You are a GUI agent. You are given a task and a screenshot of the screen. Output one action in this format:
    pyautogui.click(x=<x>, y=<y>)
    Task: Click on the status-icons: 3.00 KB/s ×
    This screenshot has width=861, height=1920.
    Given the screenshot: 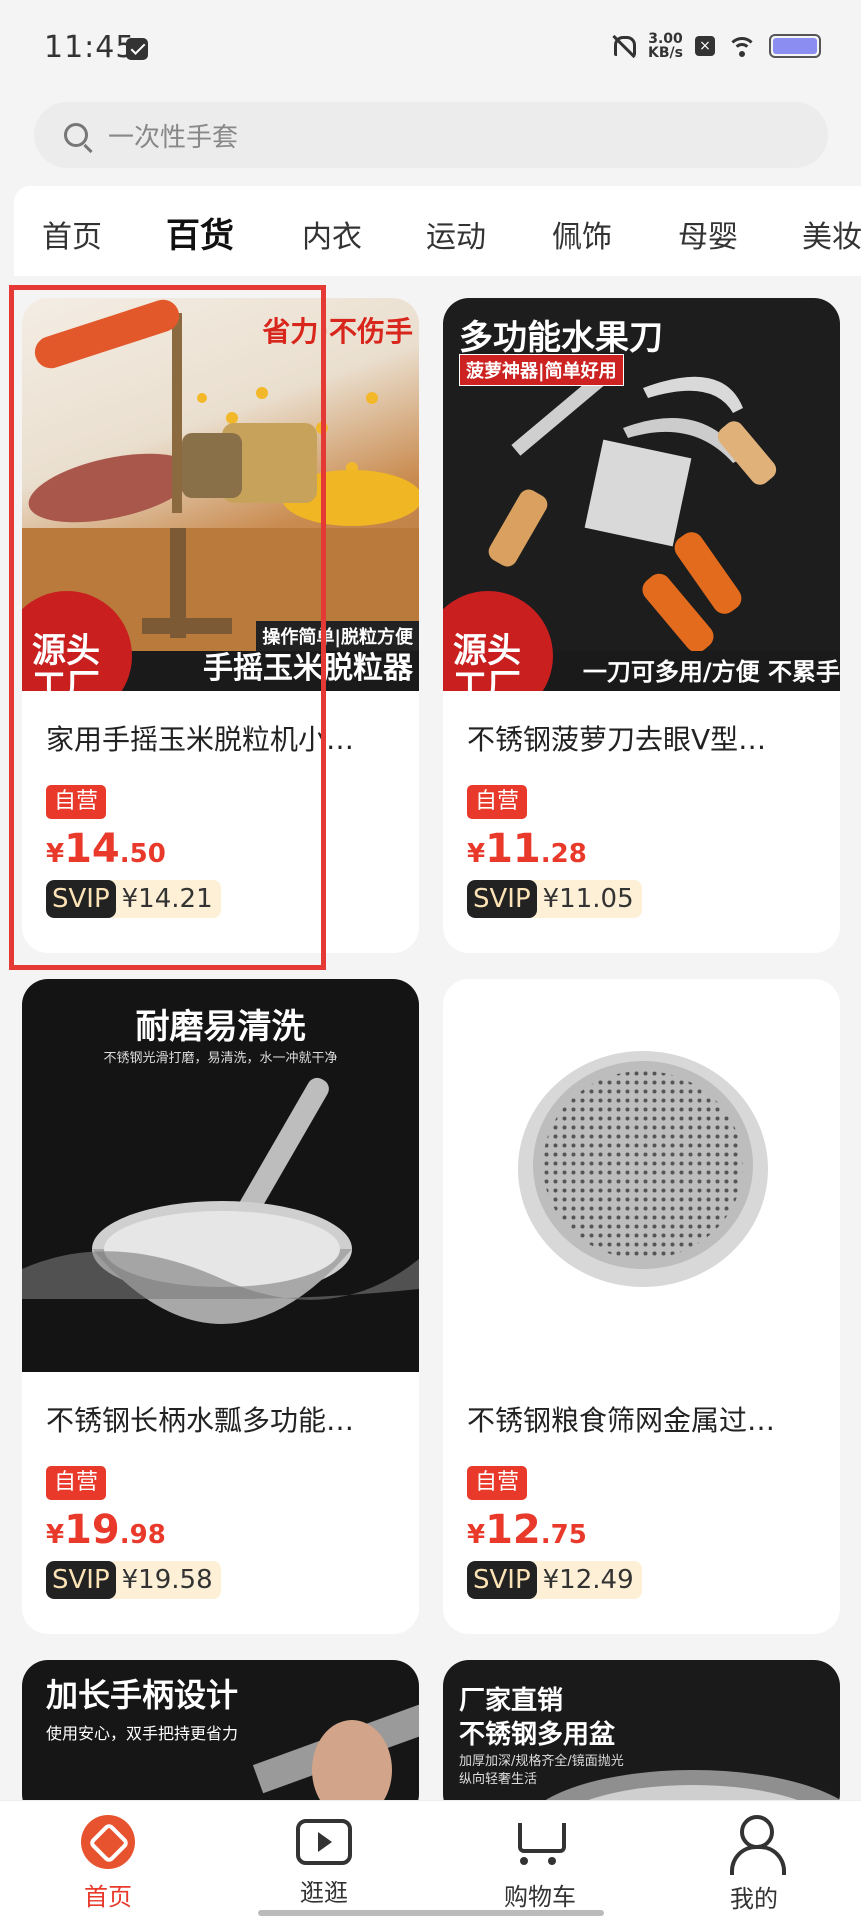 What is the action you would take?
    pyautogui.click(x=715, y=46)
    